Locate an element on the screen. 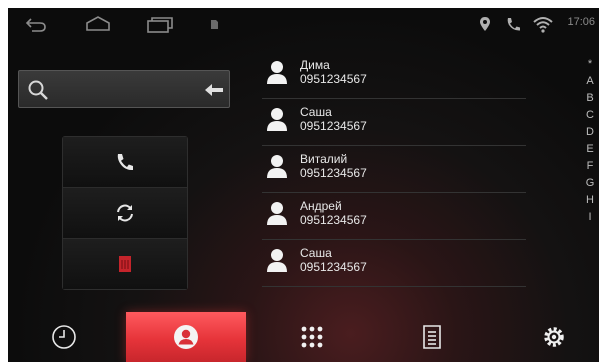 This screenshot has height=362, width=606. index-letter: D is located at coordinates (590, 132).